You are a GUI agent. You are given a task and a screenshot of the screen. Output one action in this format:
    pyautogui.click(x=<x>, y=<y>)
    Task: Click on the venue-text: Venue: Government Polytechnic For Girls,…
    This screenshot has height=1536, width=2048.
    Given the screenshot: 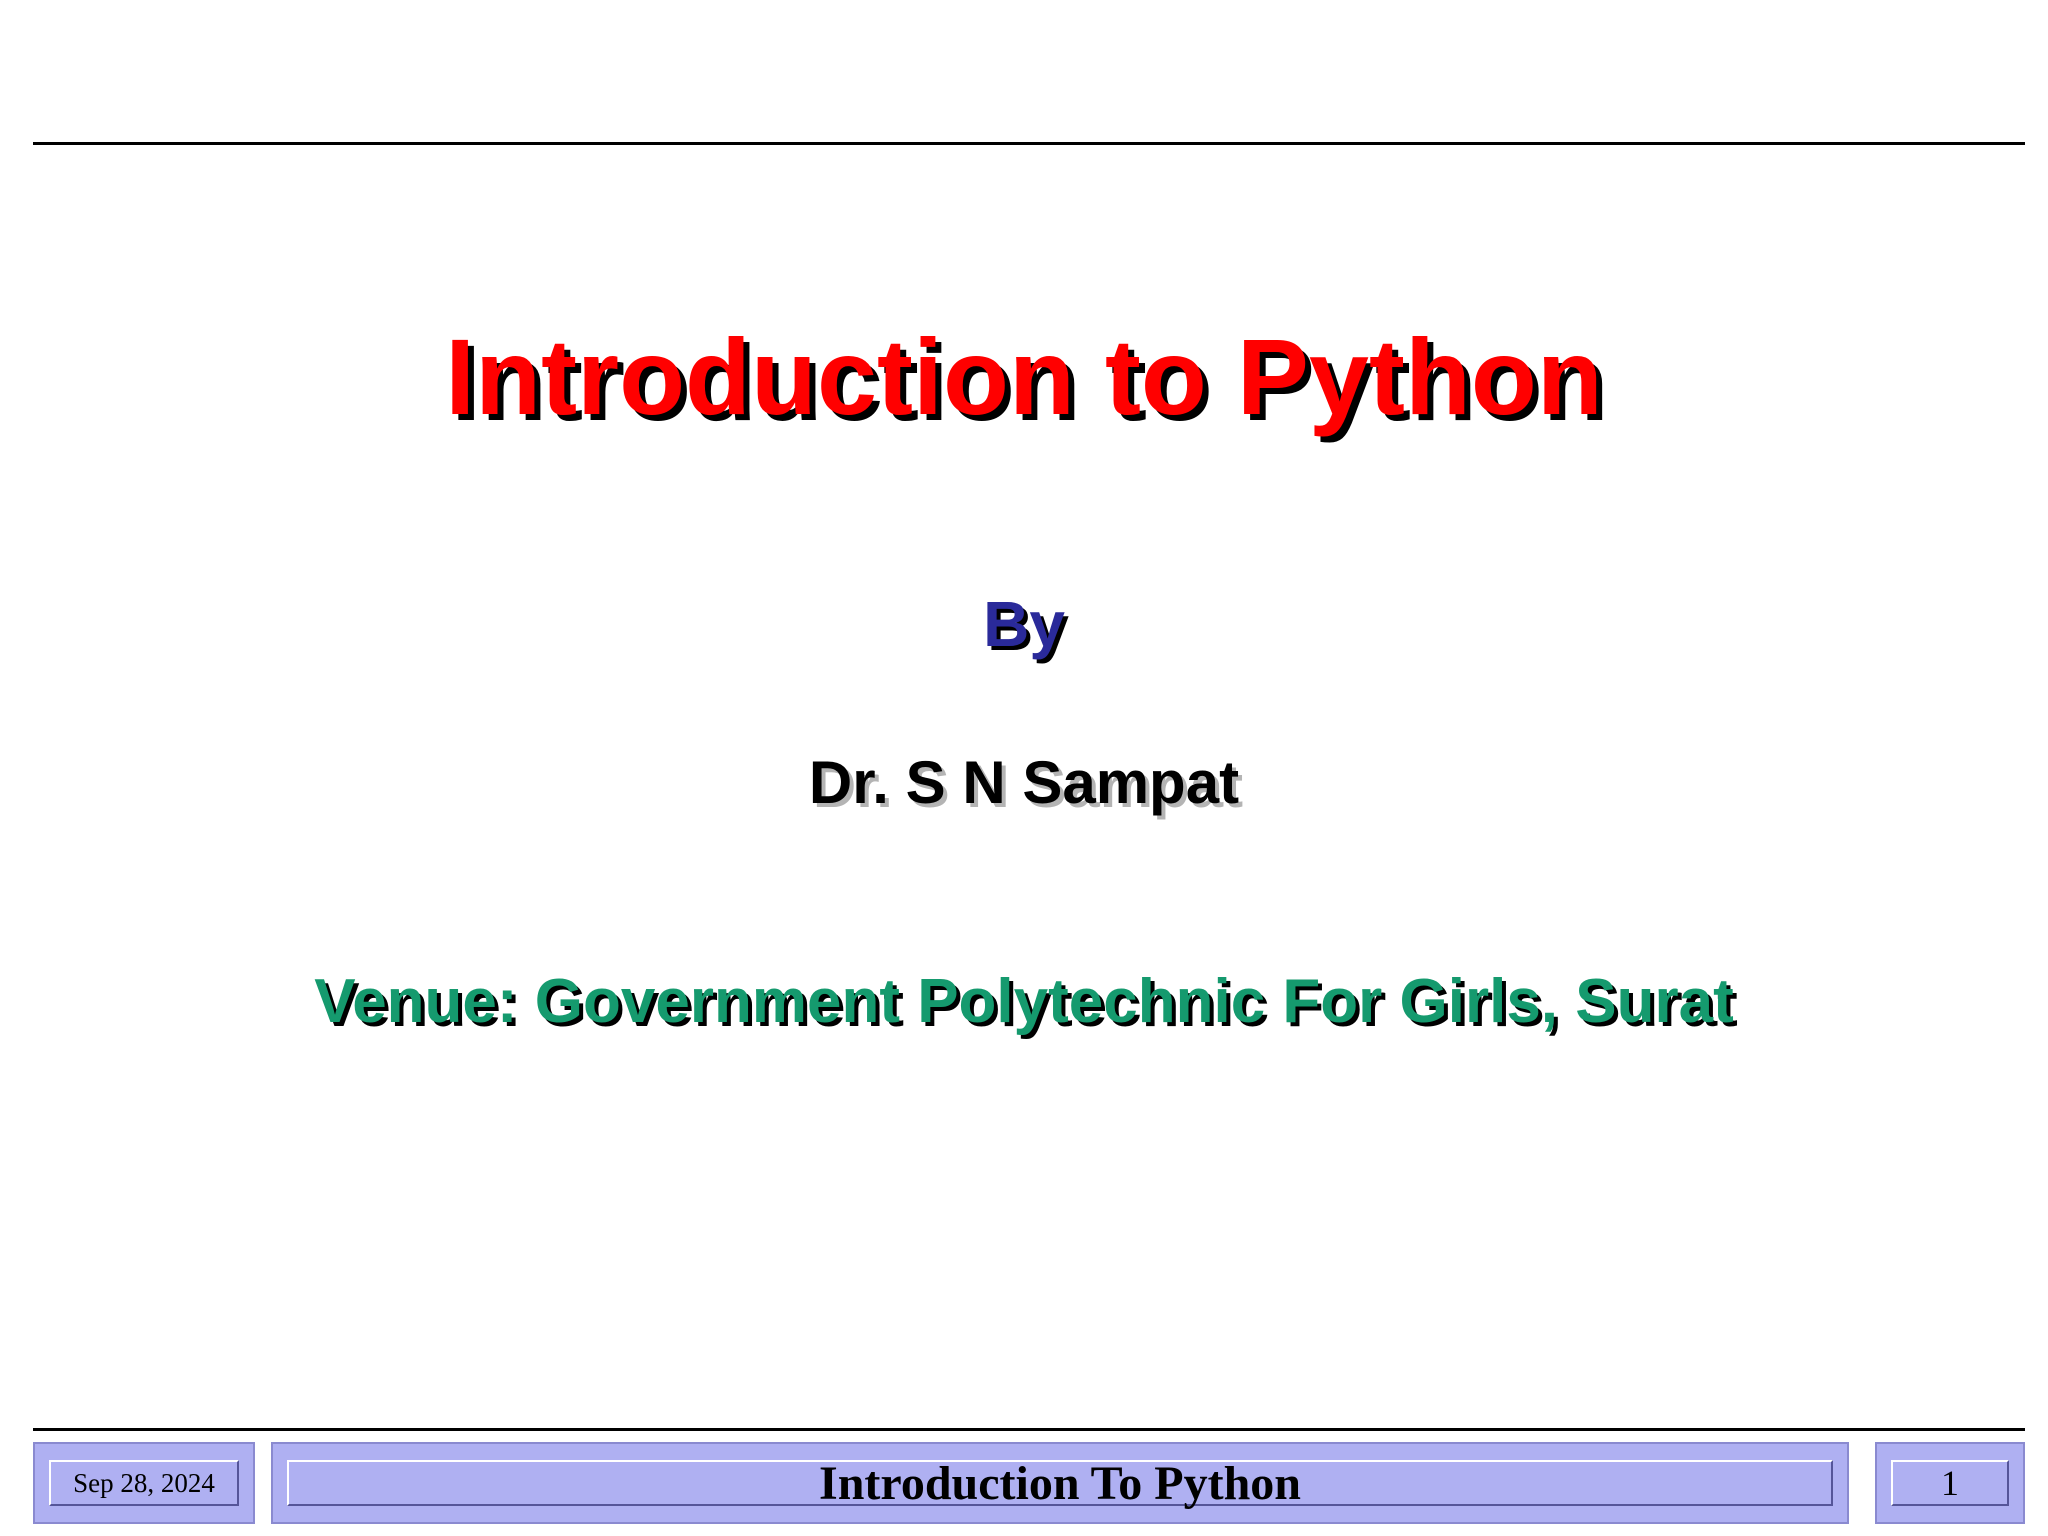 What is the action you would take?
    pyautogui.click(x=1024, y=1001)
    